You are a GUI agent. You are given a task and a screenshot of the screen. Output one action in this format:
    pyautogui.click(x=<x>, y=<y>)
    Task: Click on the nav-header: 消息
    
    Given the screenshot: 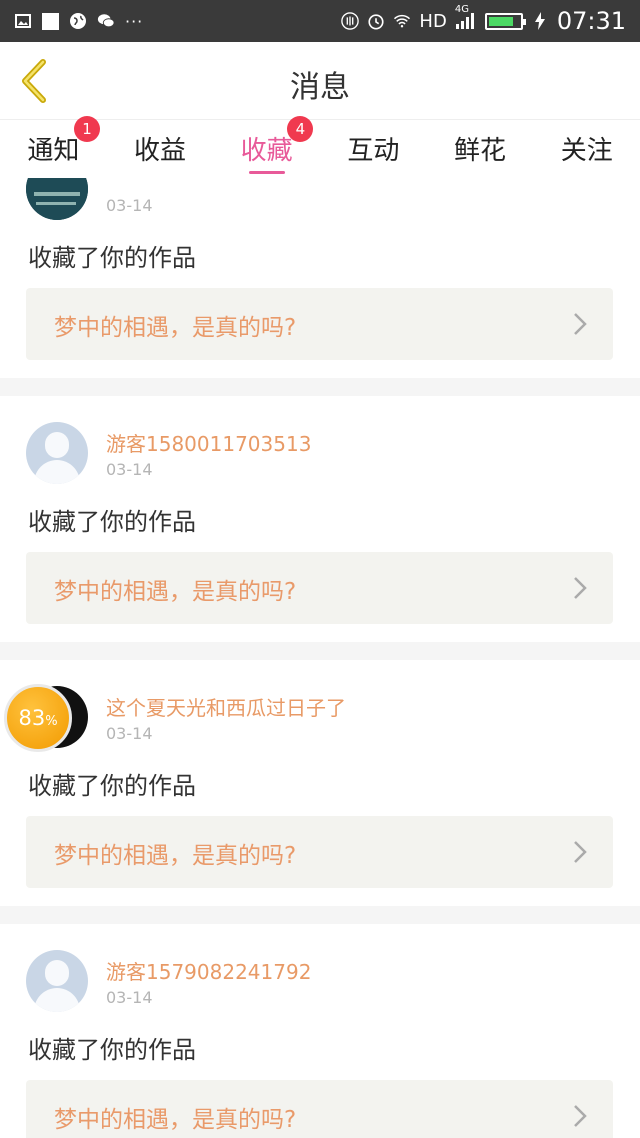 What is the action you would take?
    pyautogui.click(x=320, y=81)
    